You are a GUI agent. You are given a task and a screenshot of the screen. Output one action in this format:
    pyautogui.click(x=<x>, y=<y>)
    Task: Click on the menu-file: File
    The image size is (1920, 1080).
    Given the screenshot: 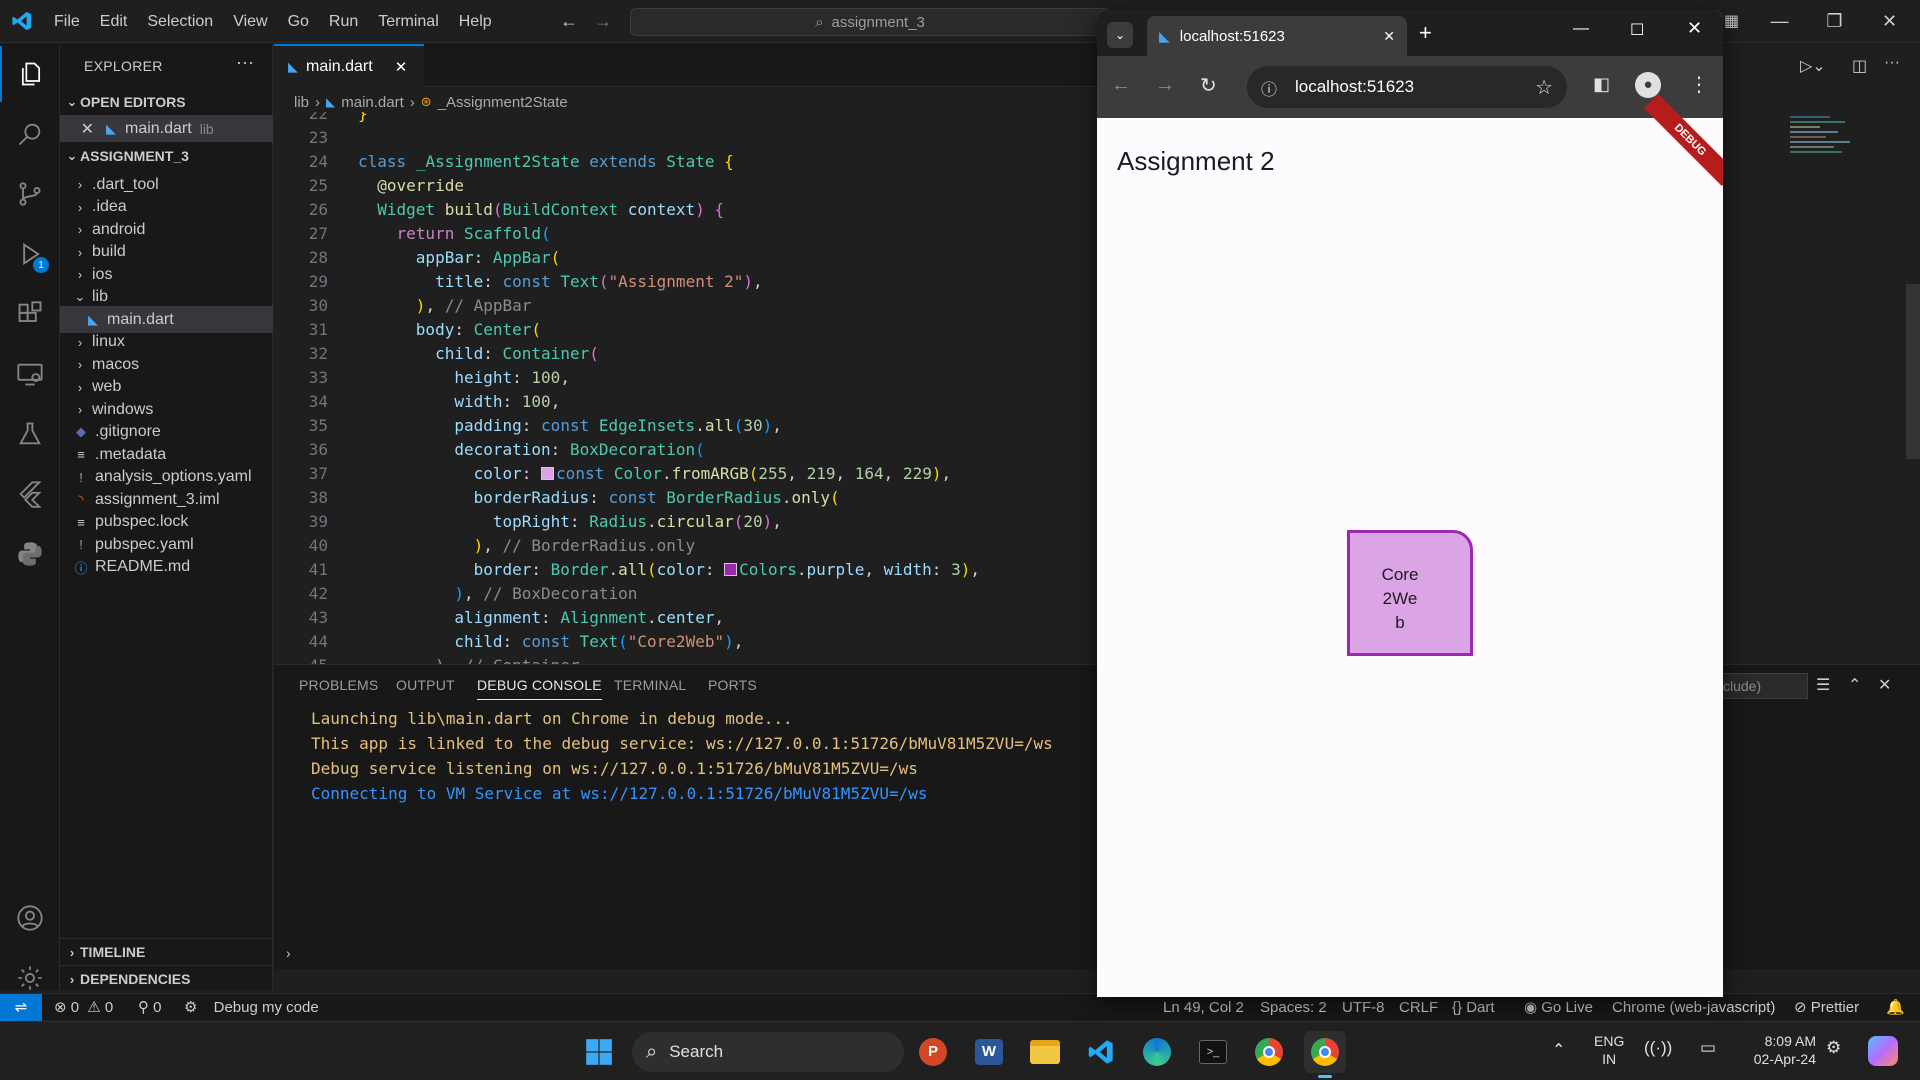 What is the action you would take?
    pyautogui.click(x=67, y=21)
    